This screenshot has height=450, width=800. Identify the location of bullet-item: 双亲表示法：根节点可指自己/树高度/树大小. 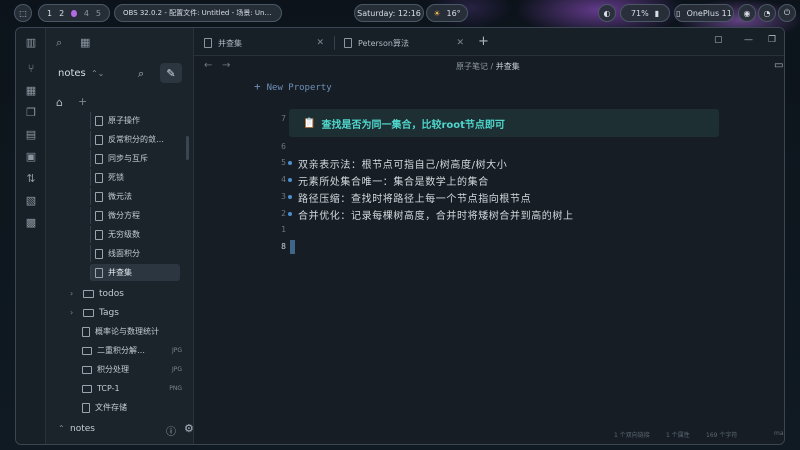
(397, 163).